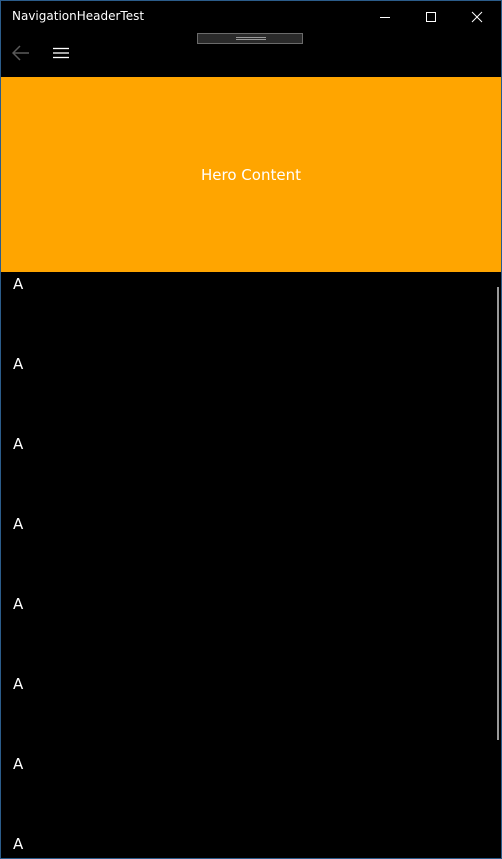  I want to click on hamburger-menu-icon, so click(61, 53).